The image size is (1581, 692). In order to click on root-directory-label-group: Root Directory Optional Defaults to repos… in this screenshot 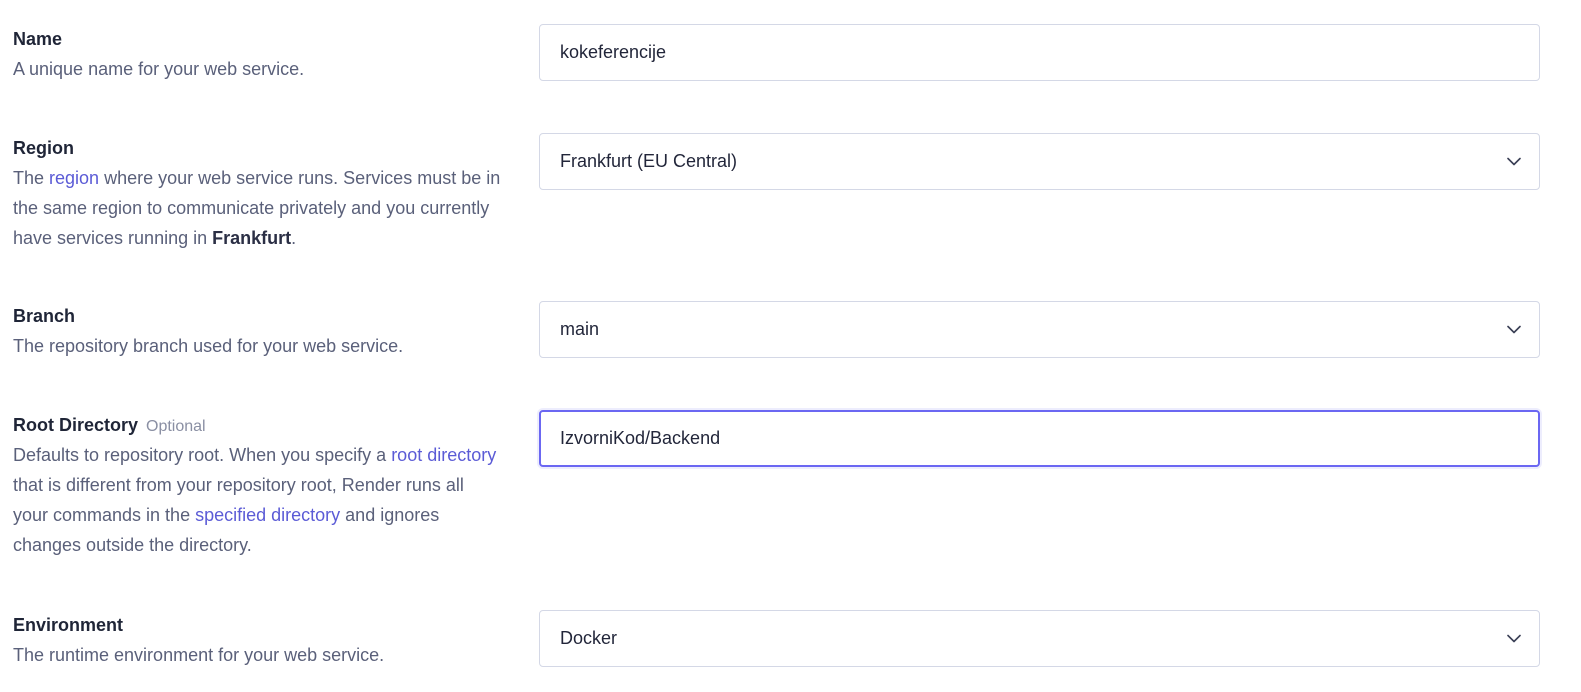, I will do `click(258, 485)`.